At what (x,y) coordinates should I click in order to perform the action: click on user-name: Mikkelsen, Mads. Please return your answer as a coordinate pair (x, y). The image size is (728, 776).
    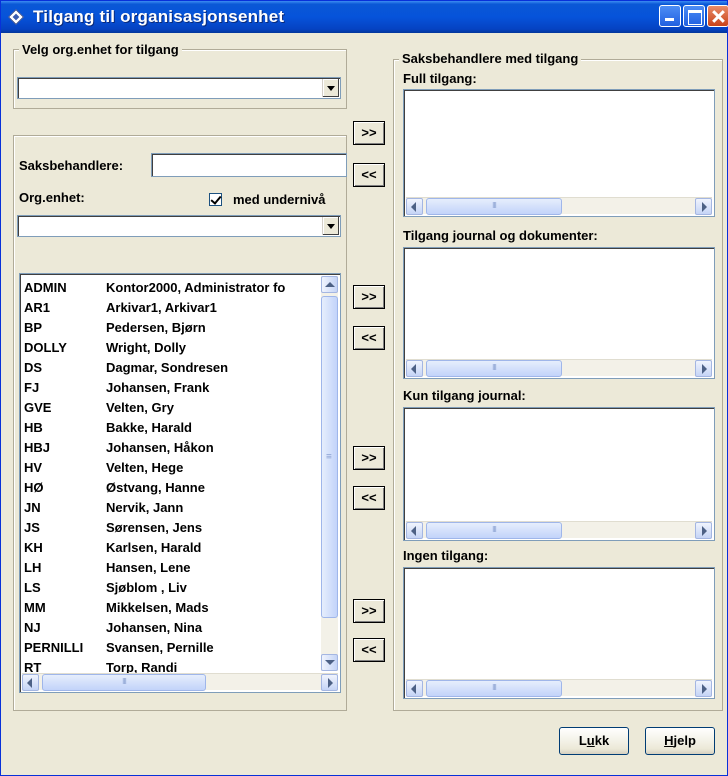
    Looking at the image, I should click on (157, 607).